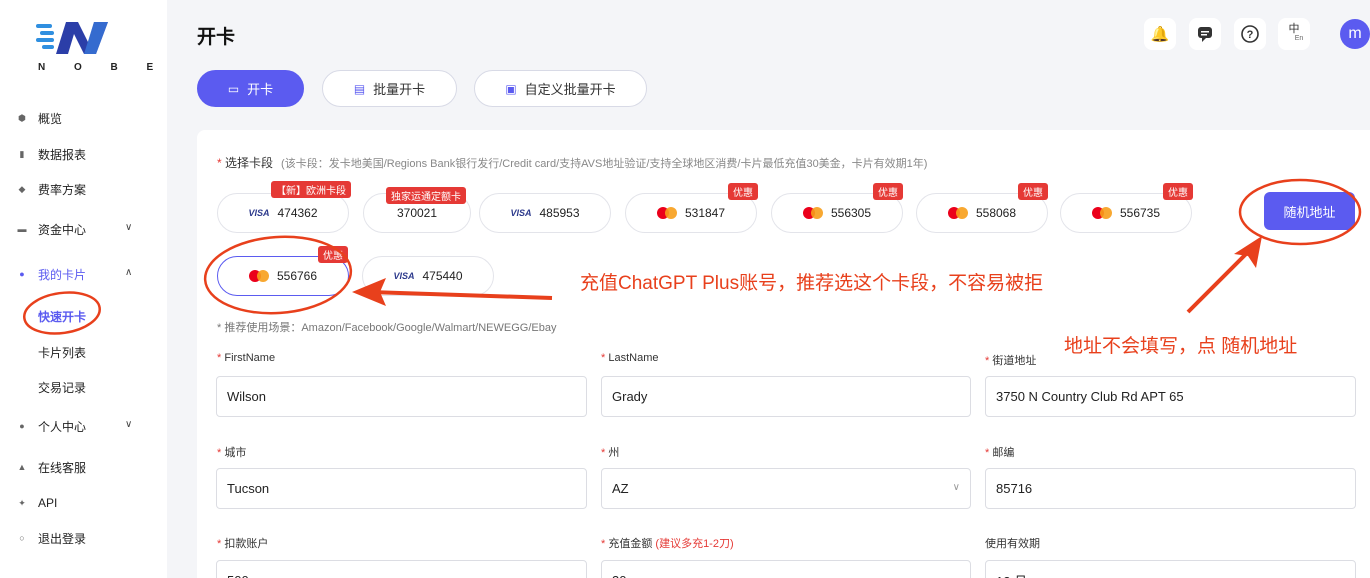  Describe the element at coordinates (278, 275) in the screenshot. I see `annotation-circle-card` at that location.